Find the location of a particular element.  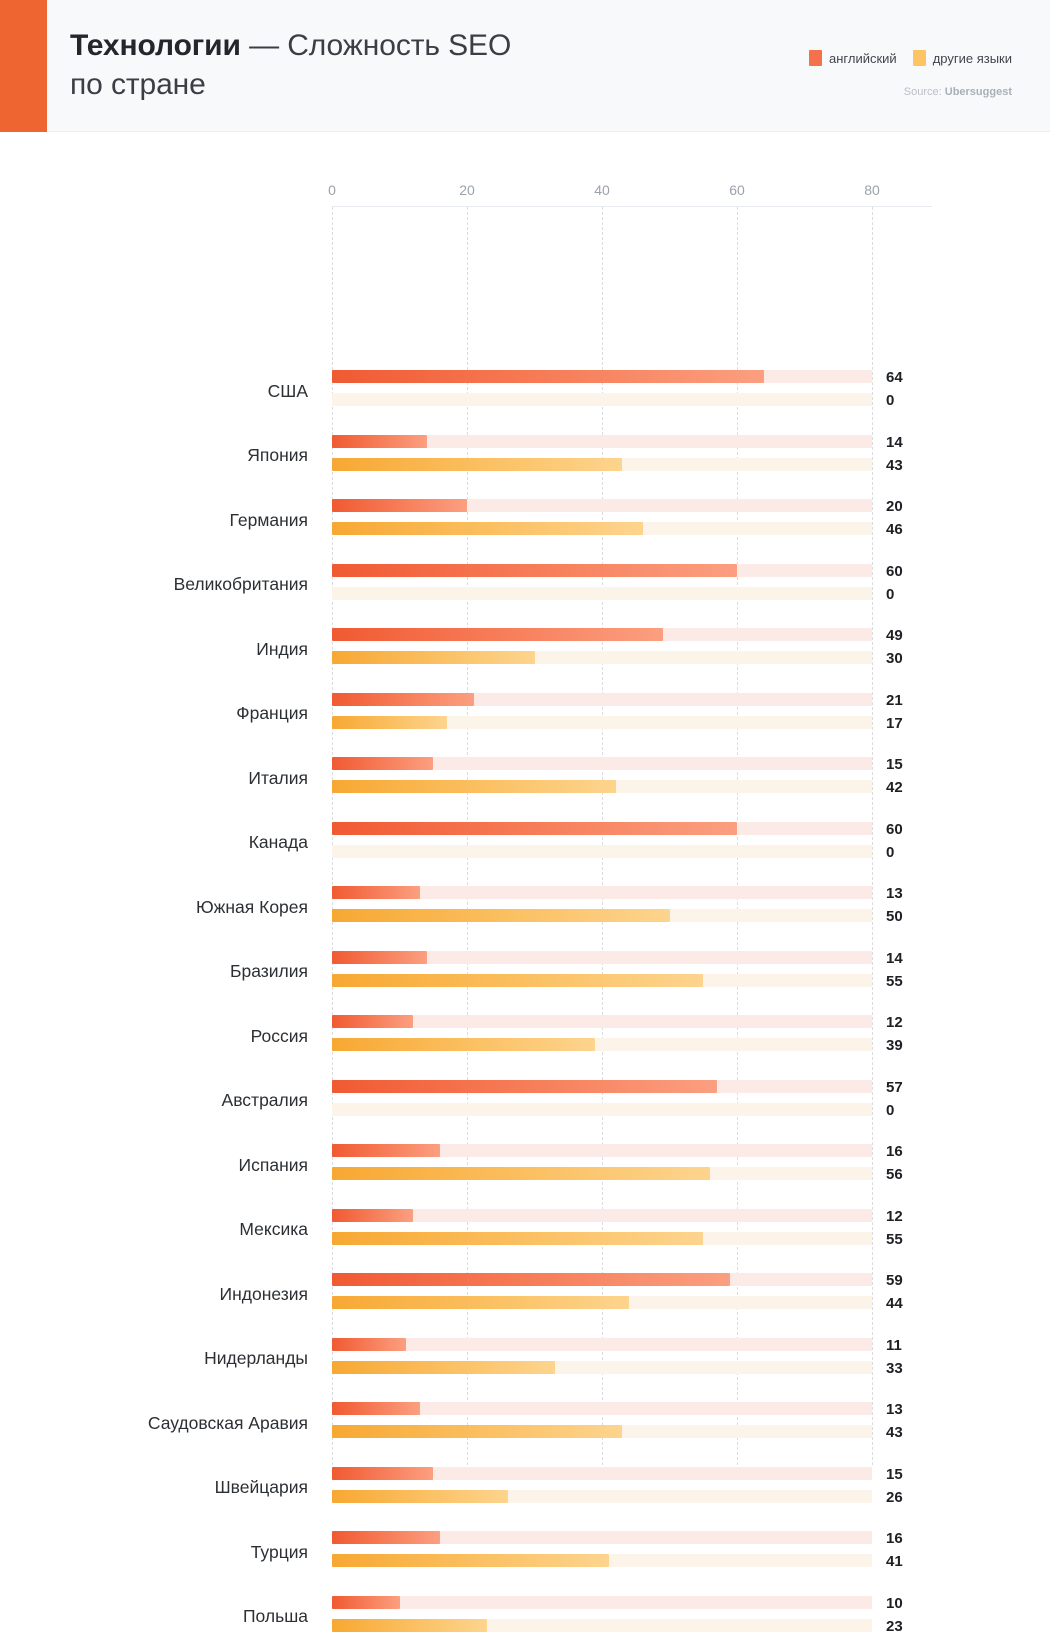

value-label-english: 16 is located at coordinates (894, 1538).